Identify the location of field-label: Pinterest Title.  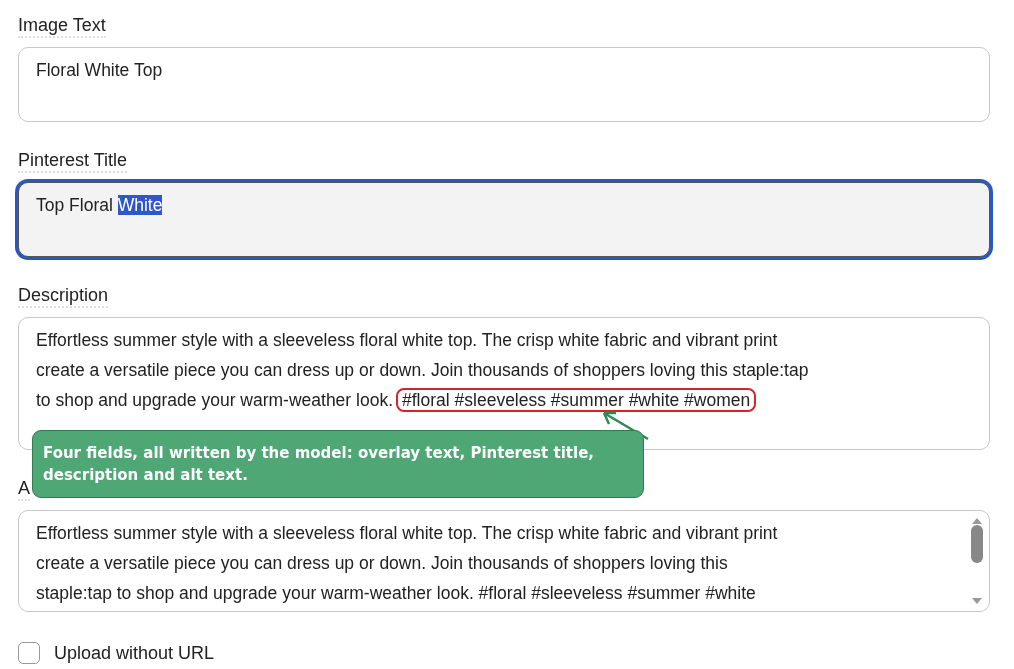
(73, 161).